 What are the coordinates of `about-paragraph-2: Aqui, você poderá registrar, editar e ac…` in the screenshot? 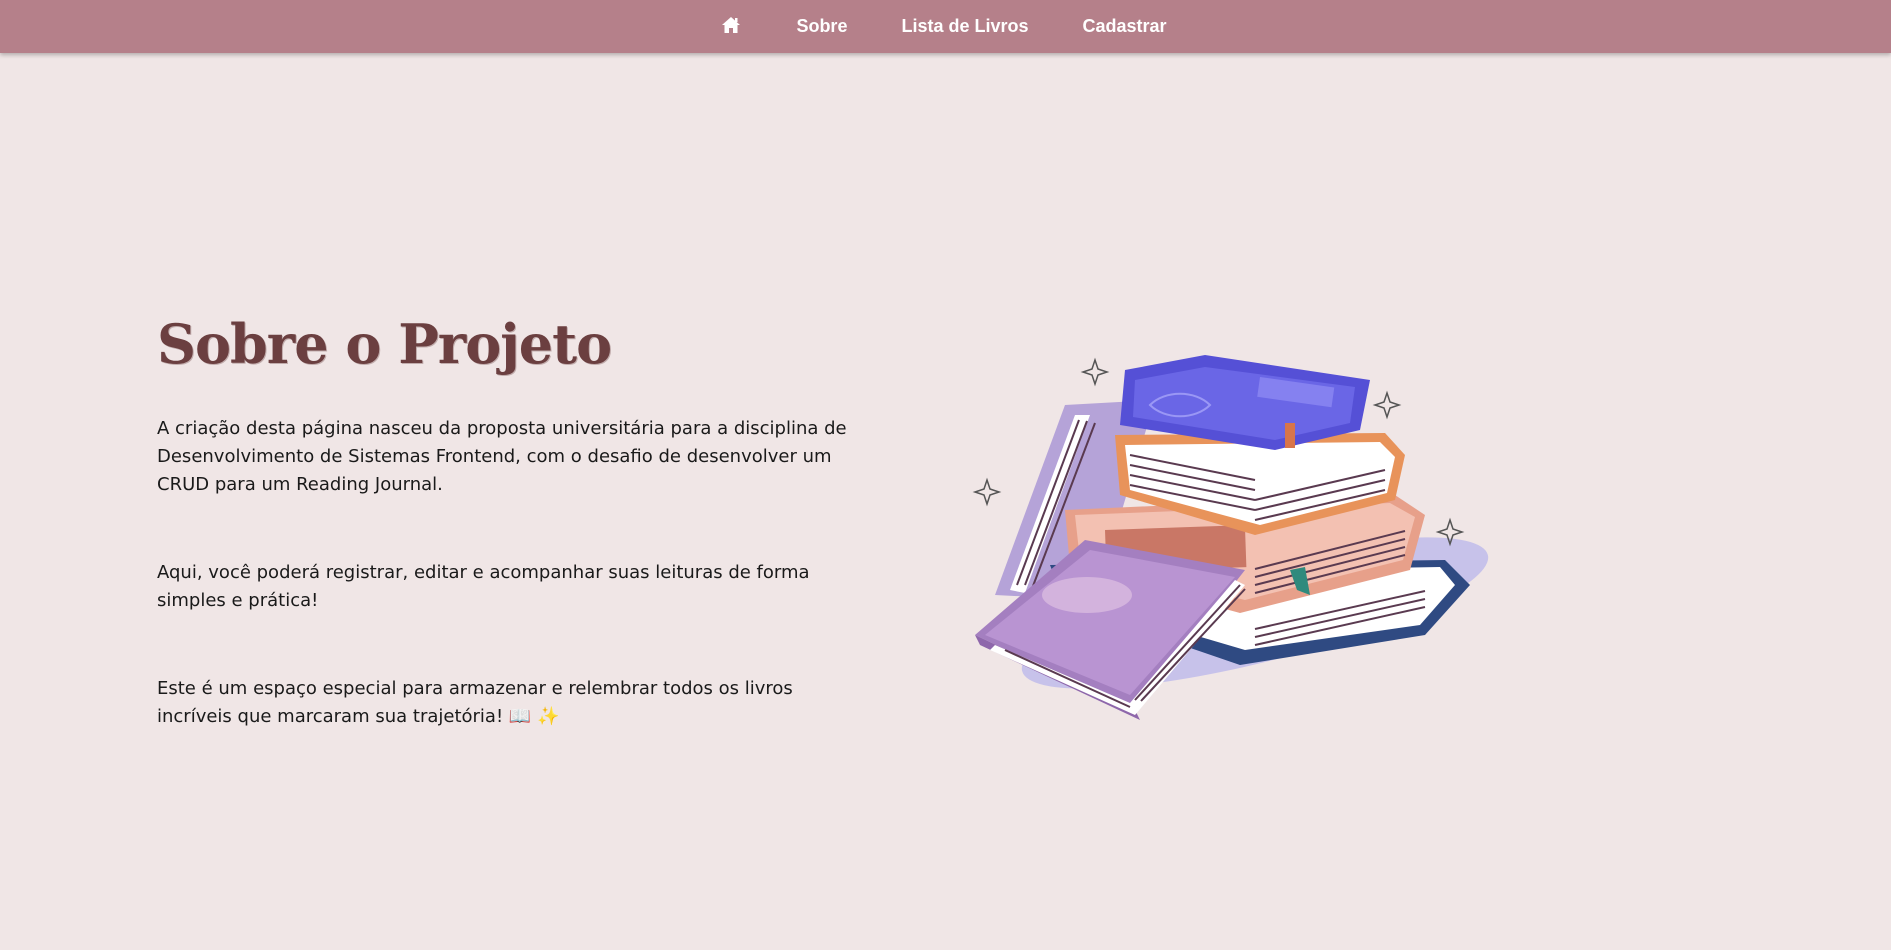 It's located at (483, 586).